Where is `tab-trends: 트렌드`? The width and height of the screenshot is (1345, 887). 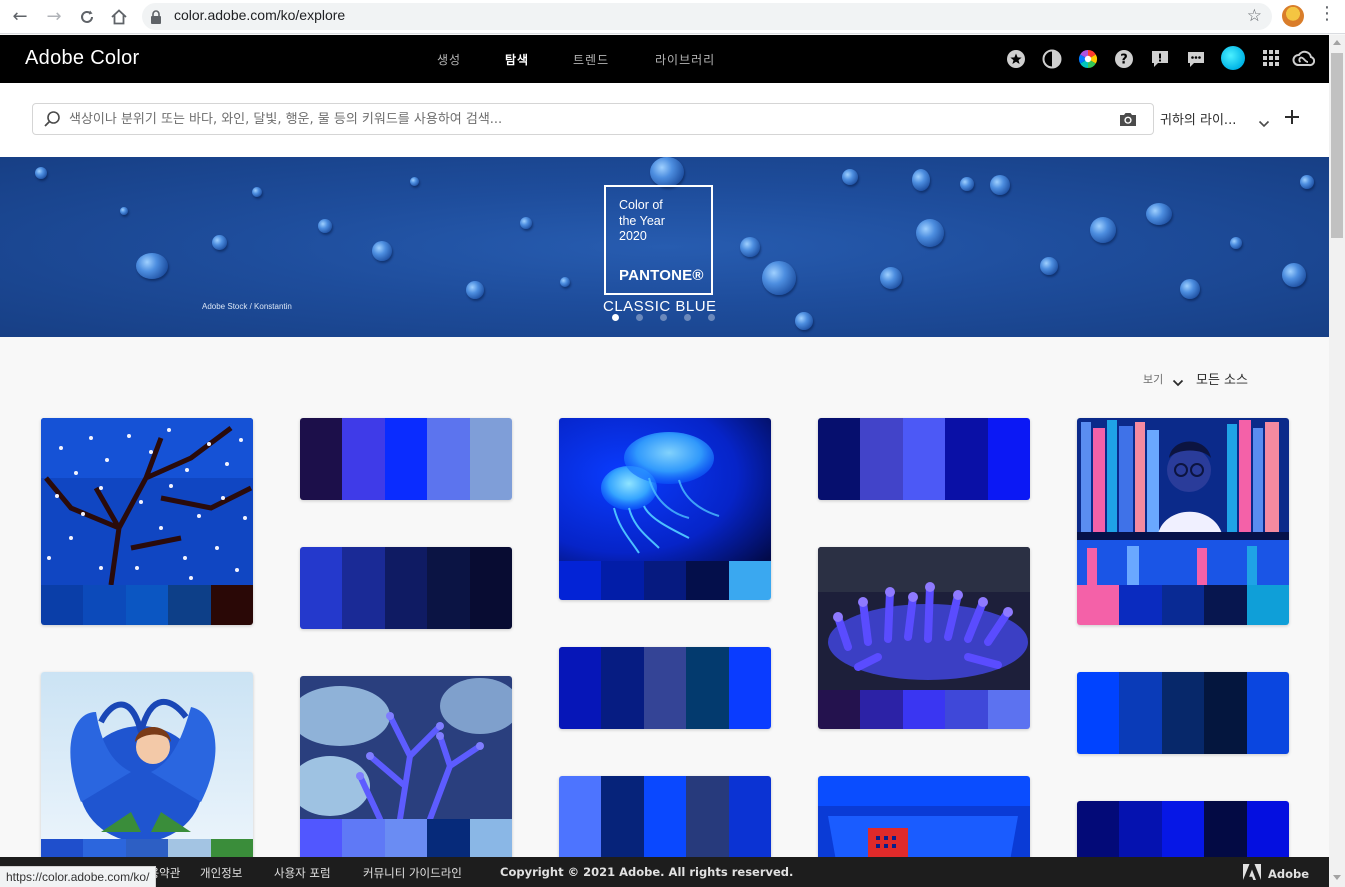
tab-trends: 트렌드 is located at coordinates (591, 59).